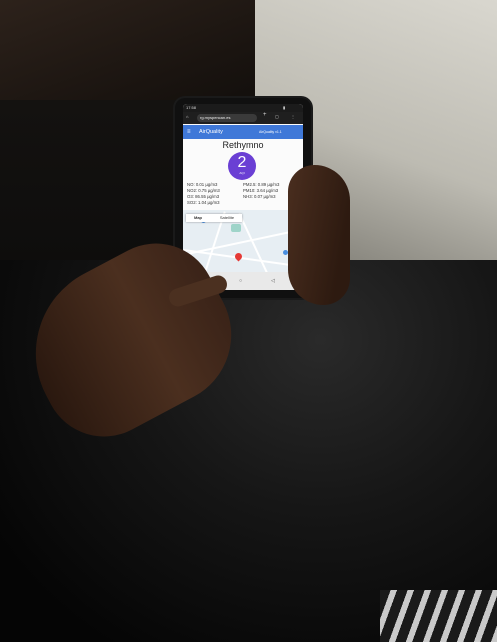 The height and width of the screenshot is (642, 497). I want to click on striped-fabric, so click(438, 616).